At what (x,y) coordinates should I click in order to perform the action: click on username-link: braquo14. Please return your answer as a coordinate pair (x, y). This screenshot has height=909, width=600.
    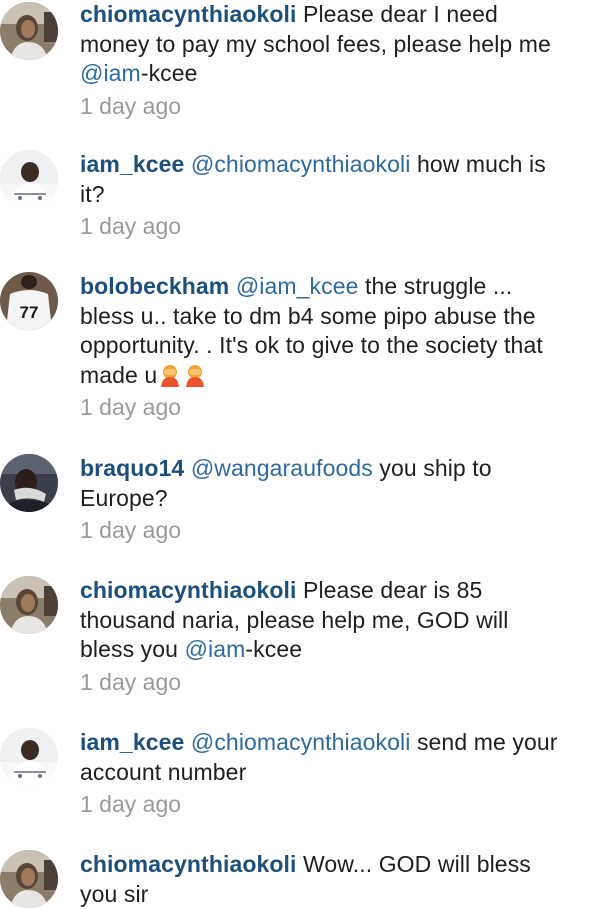
    Looking at the image, I should click on (132, 468).